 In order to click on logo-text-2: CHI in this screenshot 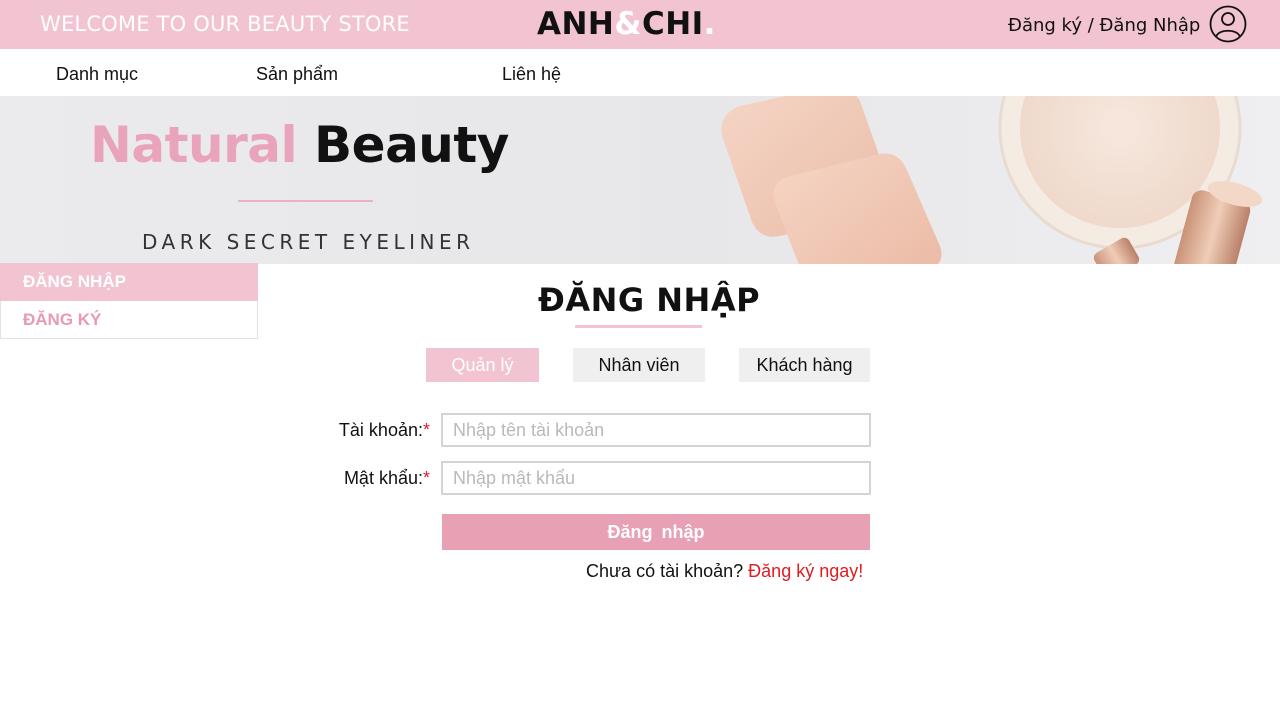, I will do `click(672, 24)`.